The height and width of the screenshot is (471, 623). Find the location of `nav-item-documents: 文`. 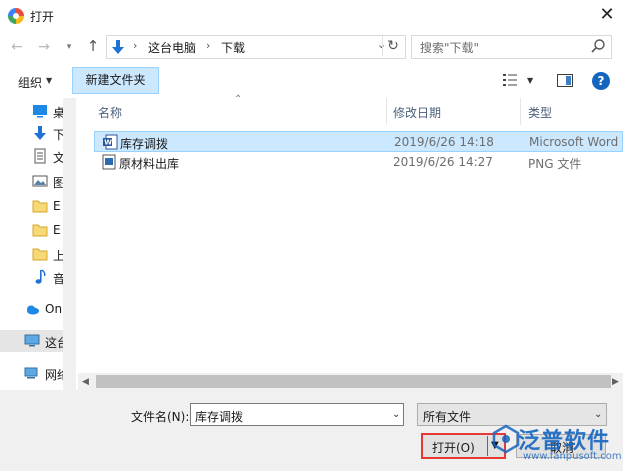

nav-item-documents: 文 is located at coordinates (31, 156).